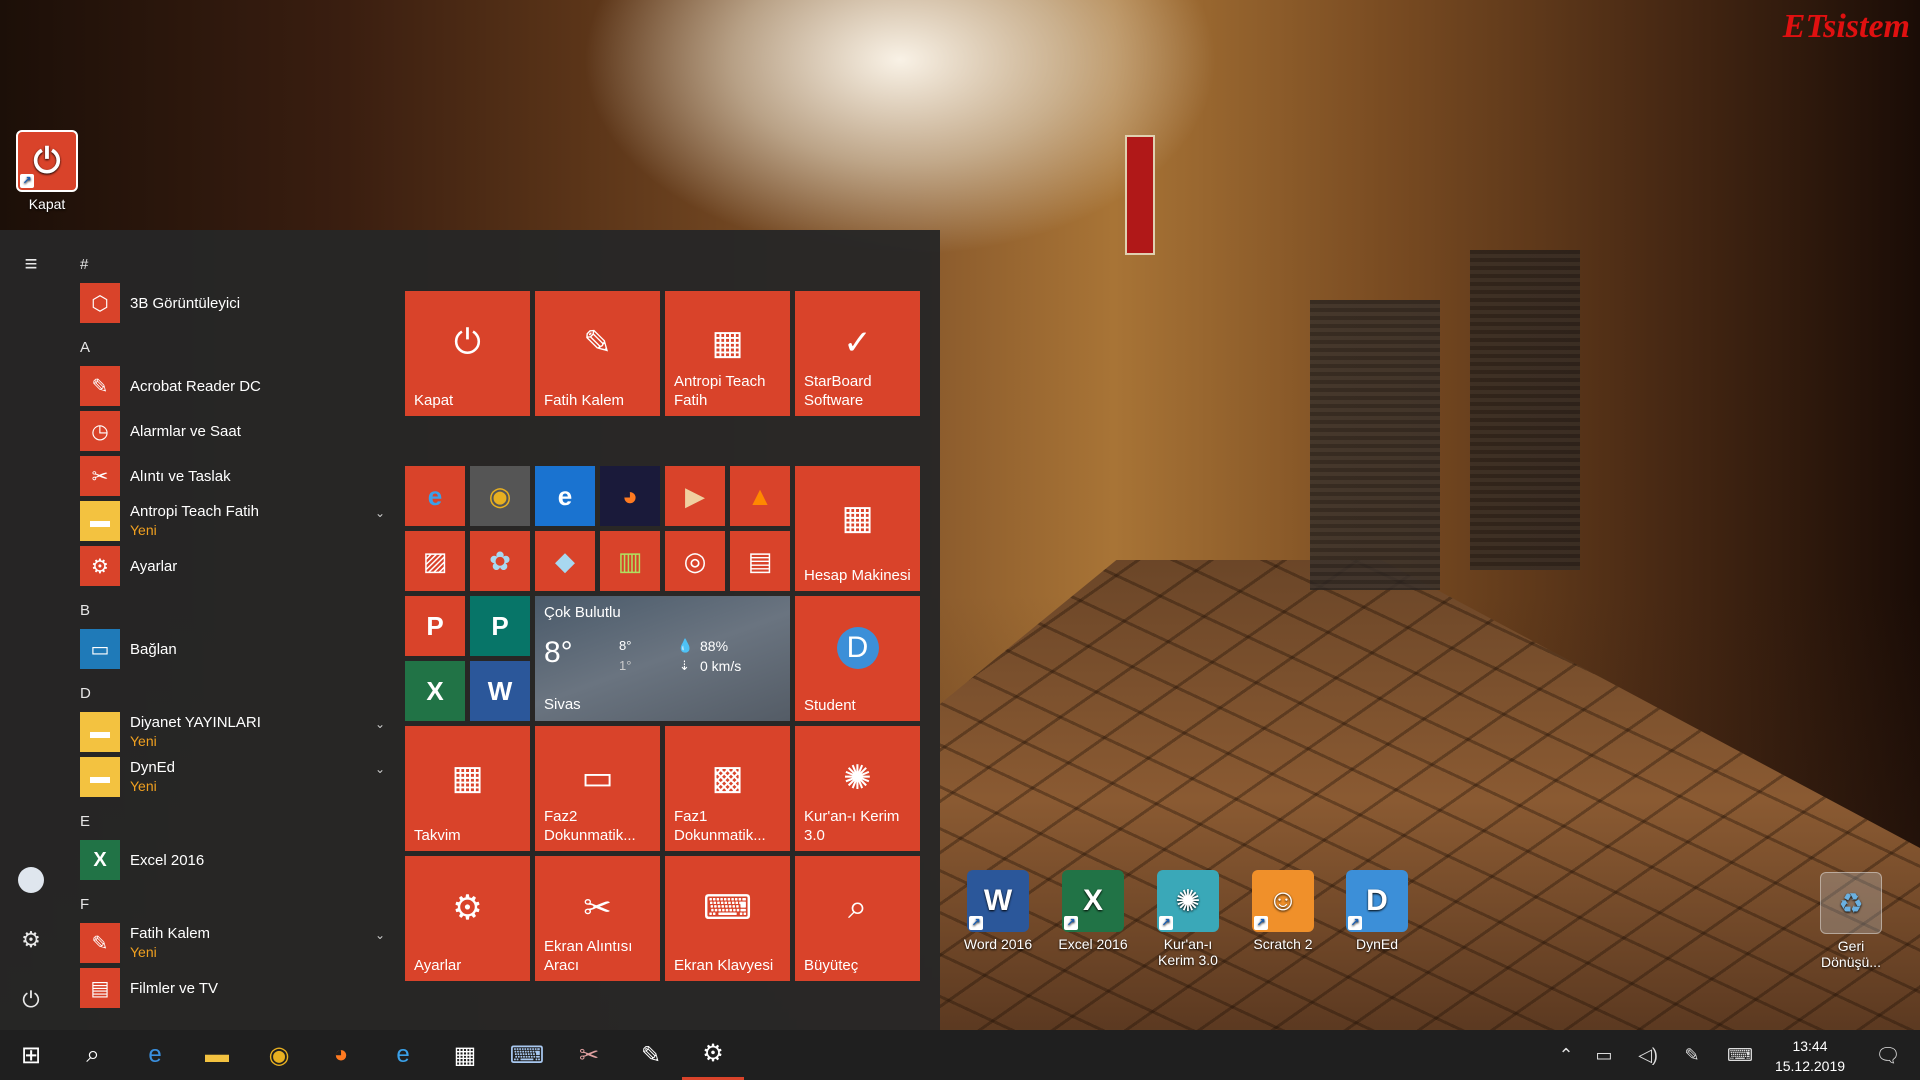 Image resolution: width=1920 pixels, height=1080 pixels. I want to click on tile-whiteboard: ▦ Antropi Teach Fatih, so click(727, 353).